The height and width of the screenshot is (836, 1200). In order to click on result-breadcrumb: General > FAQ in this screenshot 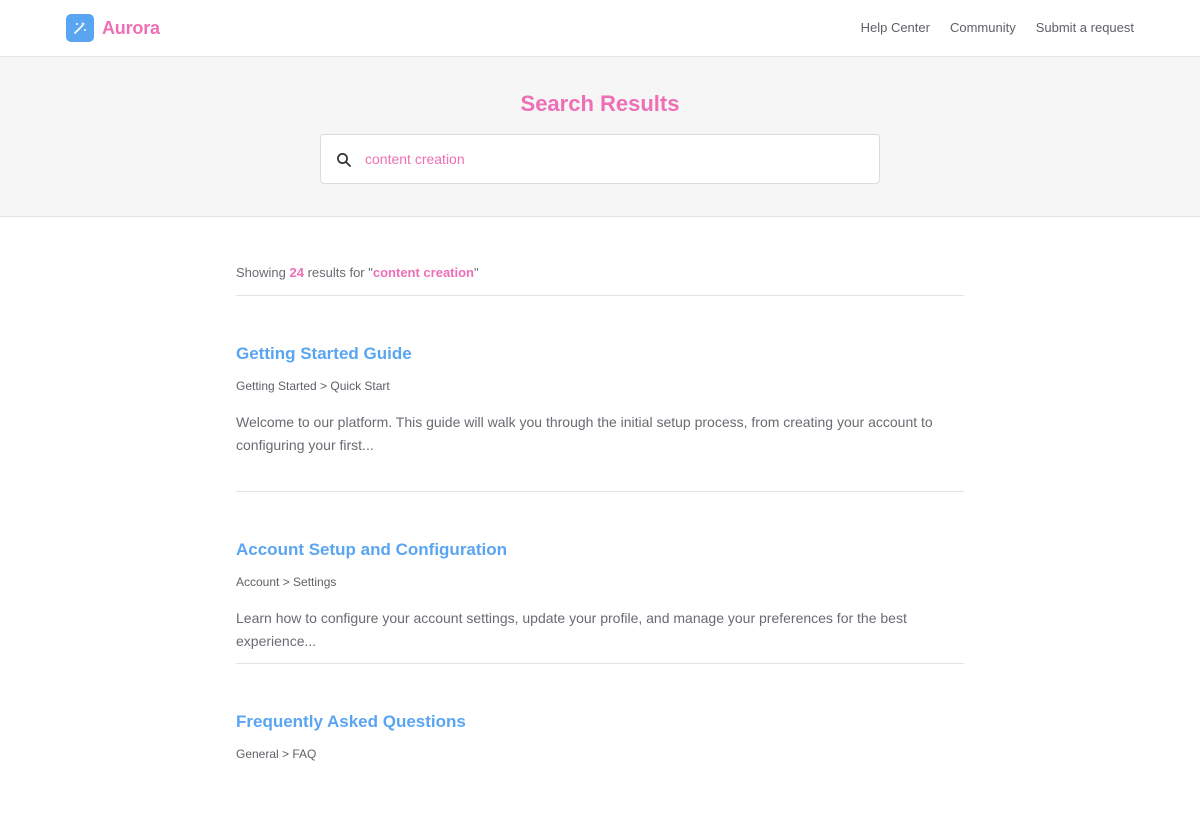, I will do `click(276, 754)`.